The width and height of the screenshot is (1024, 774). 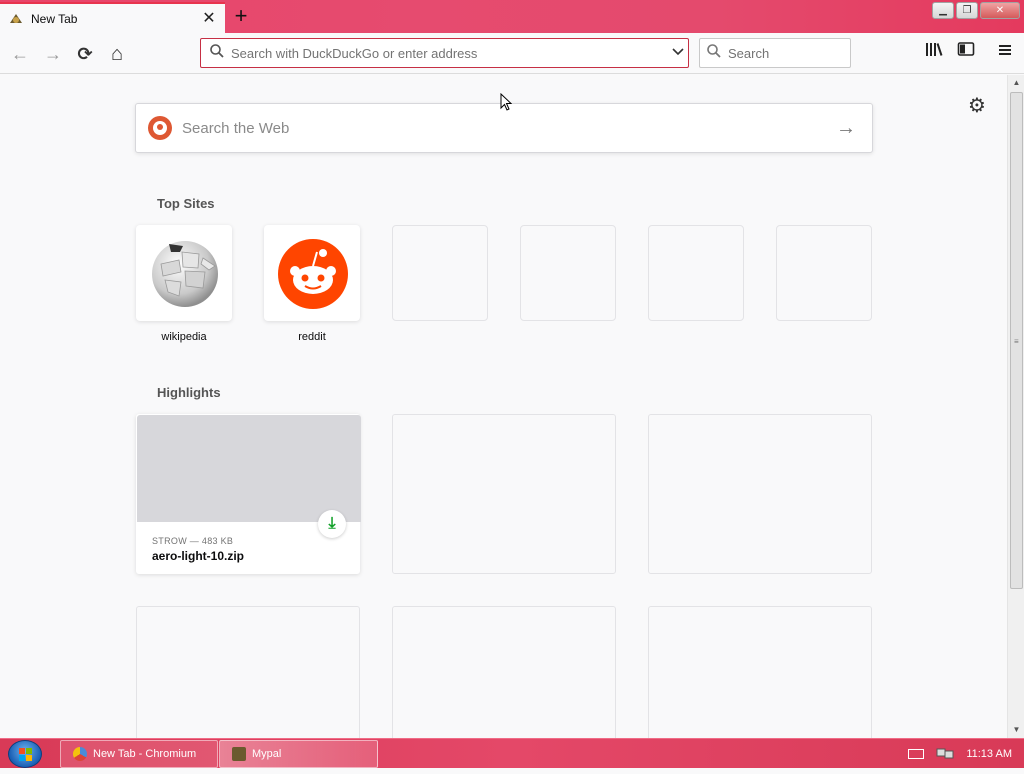 I want to click on highlight-meta: STROW — 483 KB, so click(x=193, y=541).